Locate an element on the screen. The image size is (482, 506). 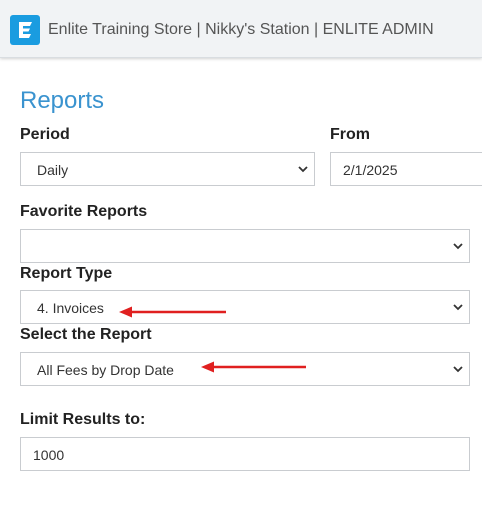
page-title: Reports is located at coordinates (62, 100).